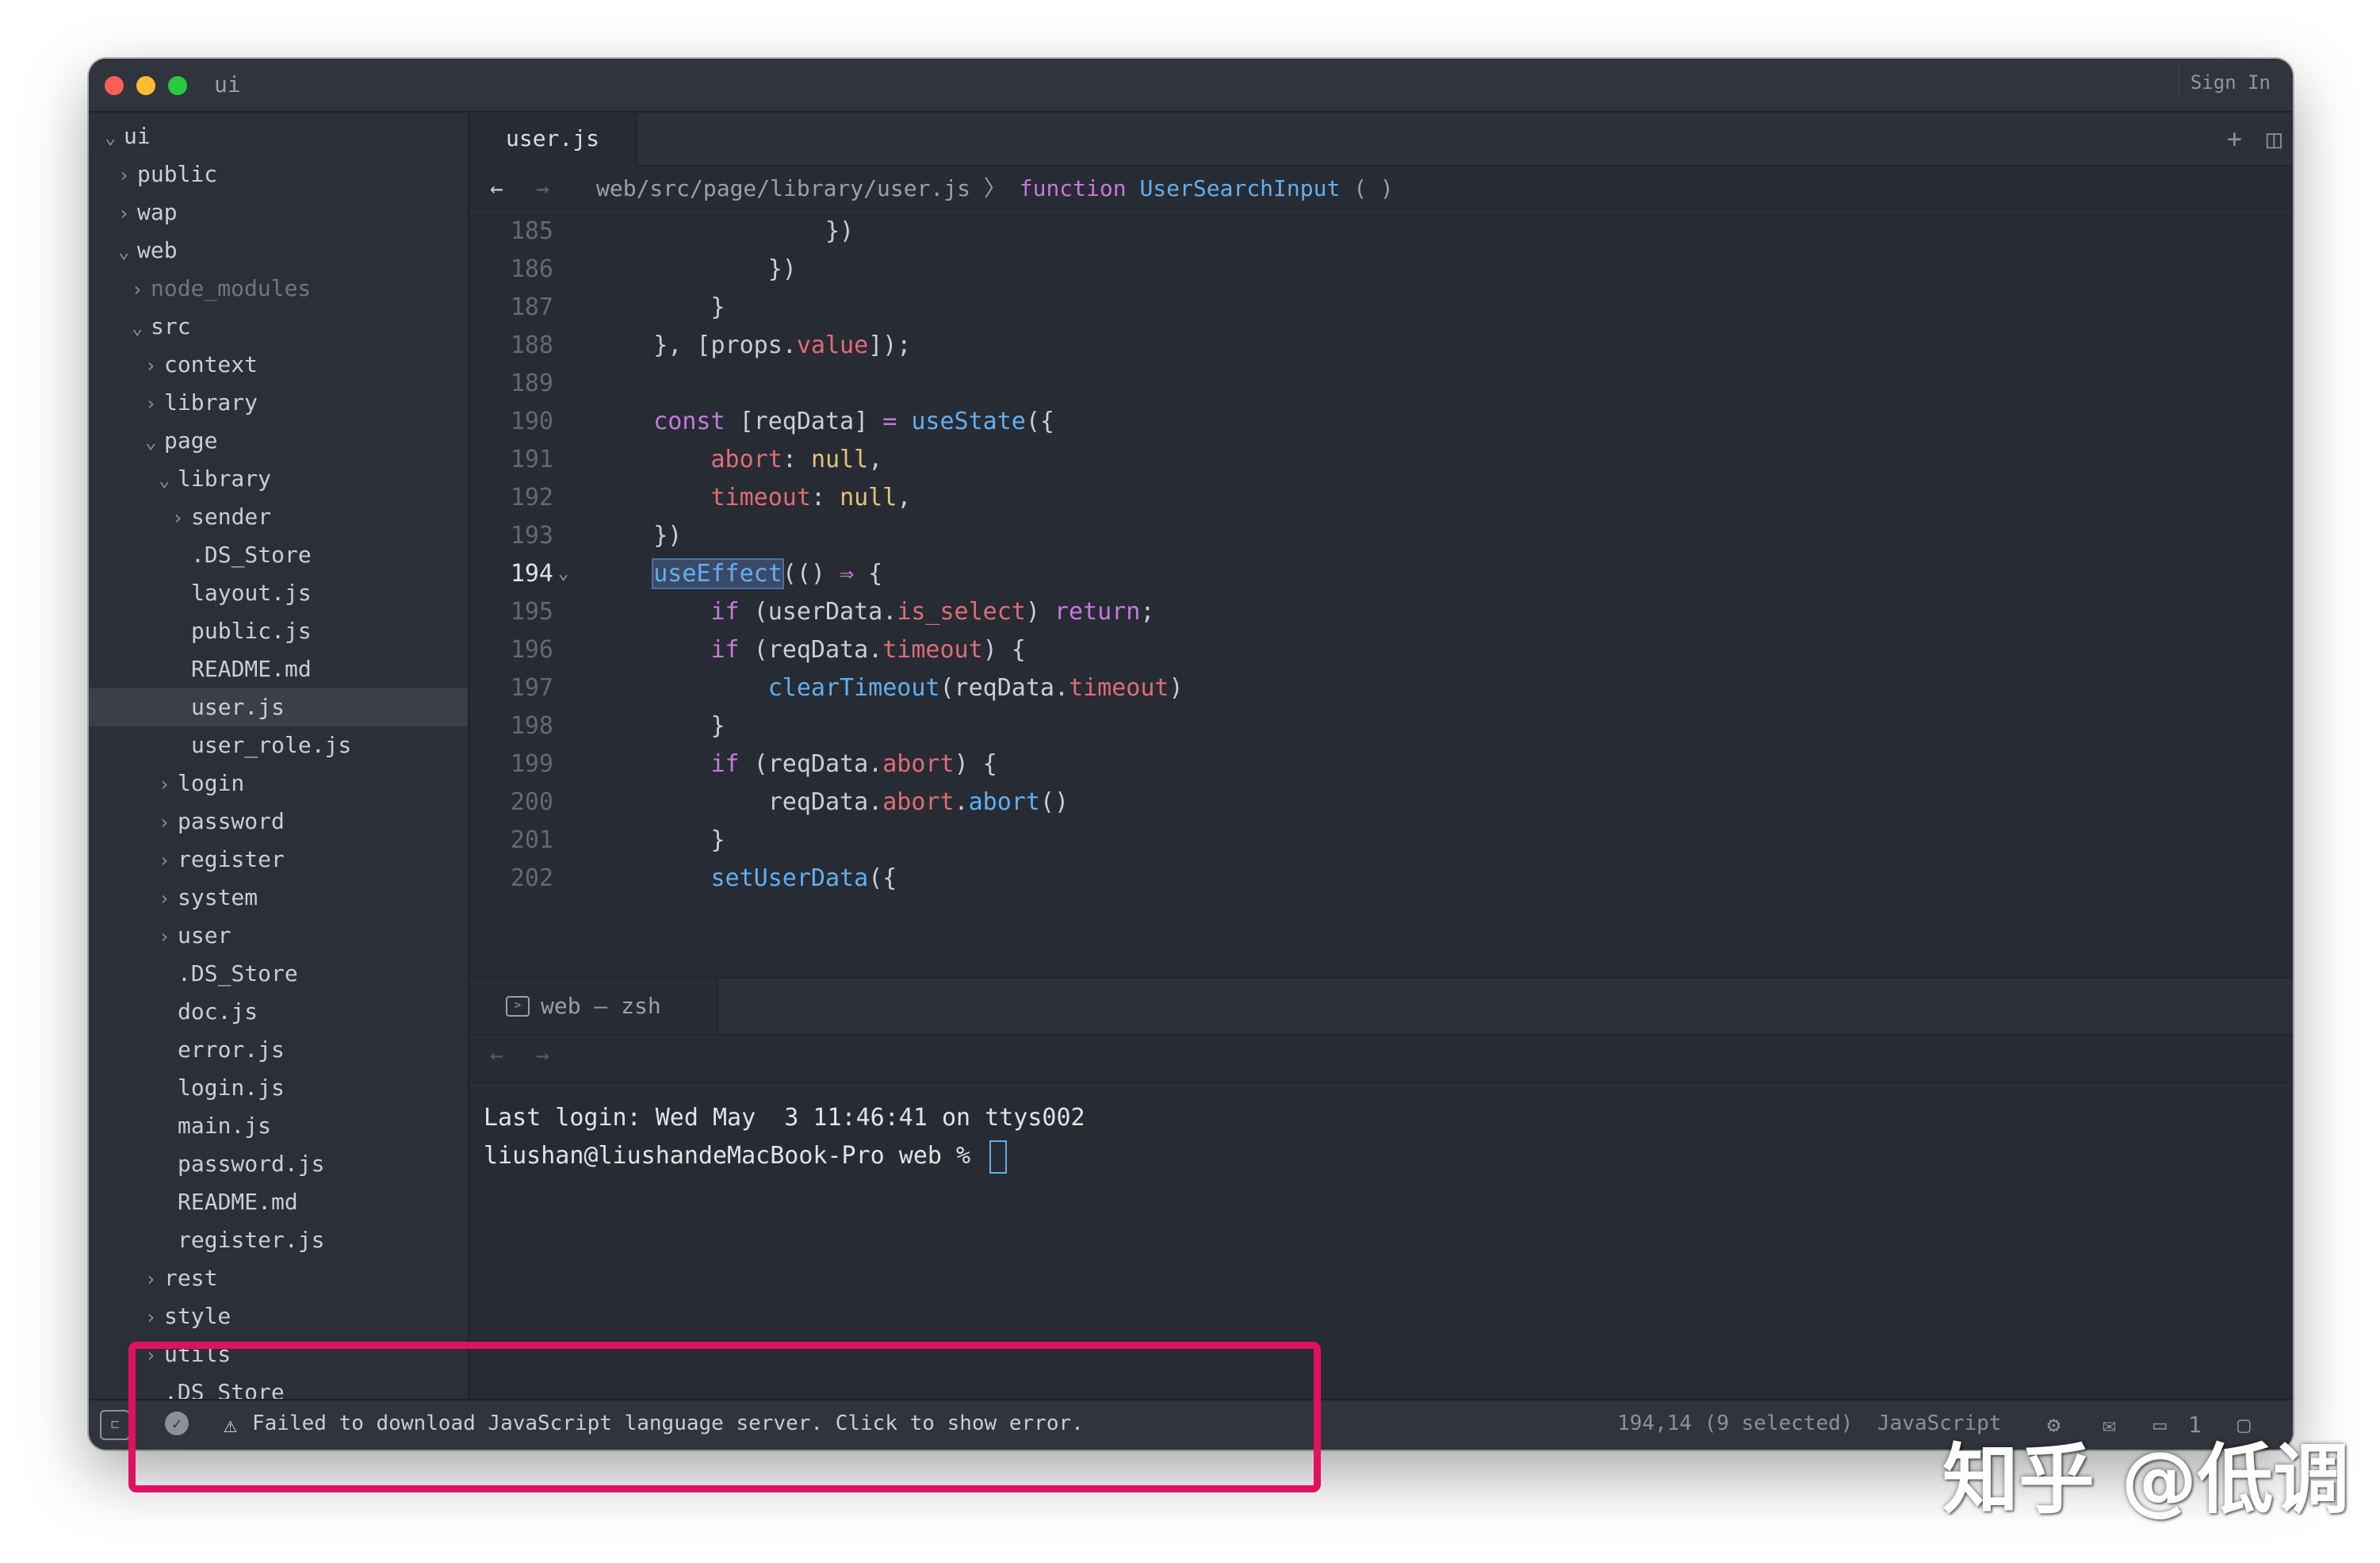 The width and height of the screenshot is (2380, 1563). I want to click on sidebar-item: user_role.js, so click(278, 745).